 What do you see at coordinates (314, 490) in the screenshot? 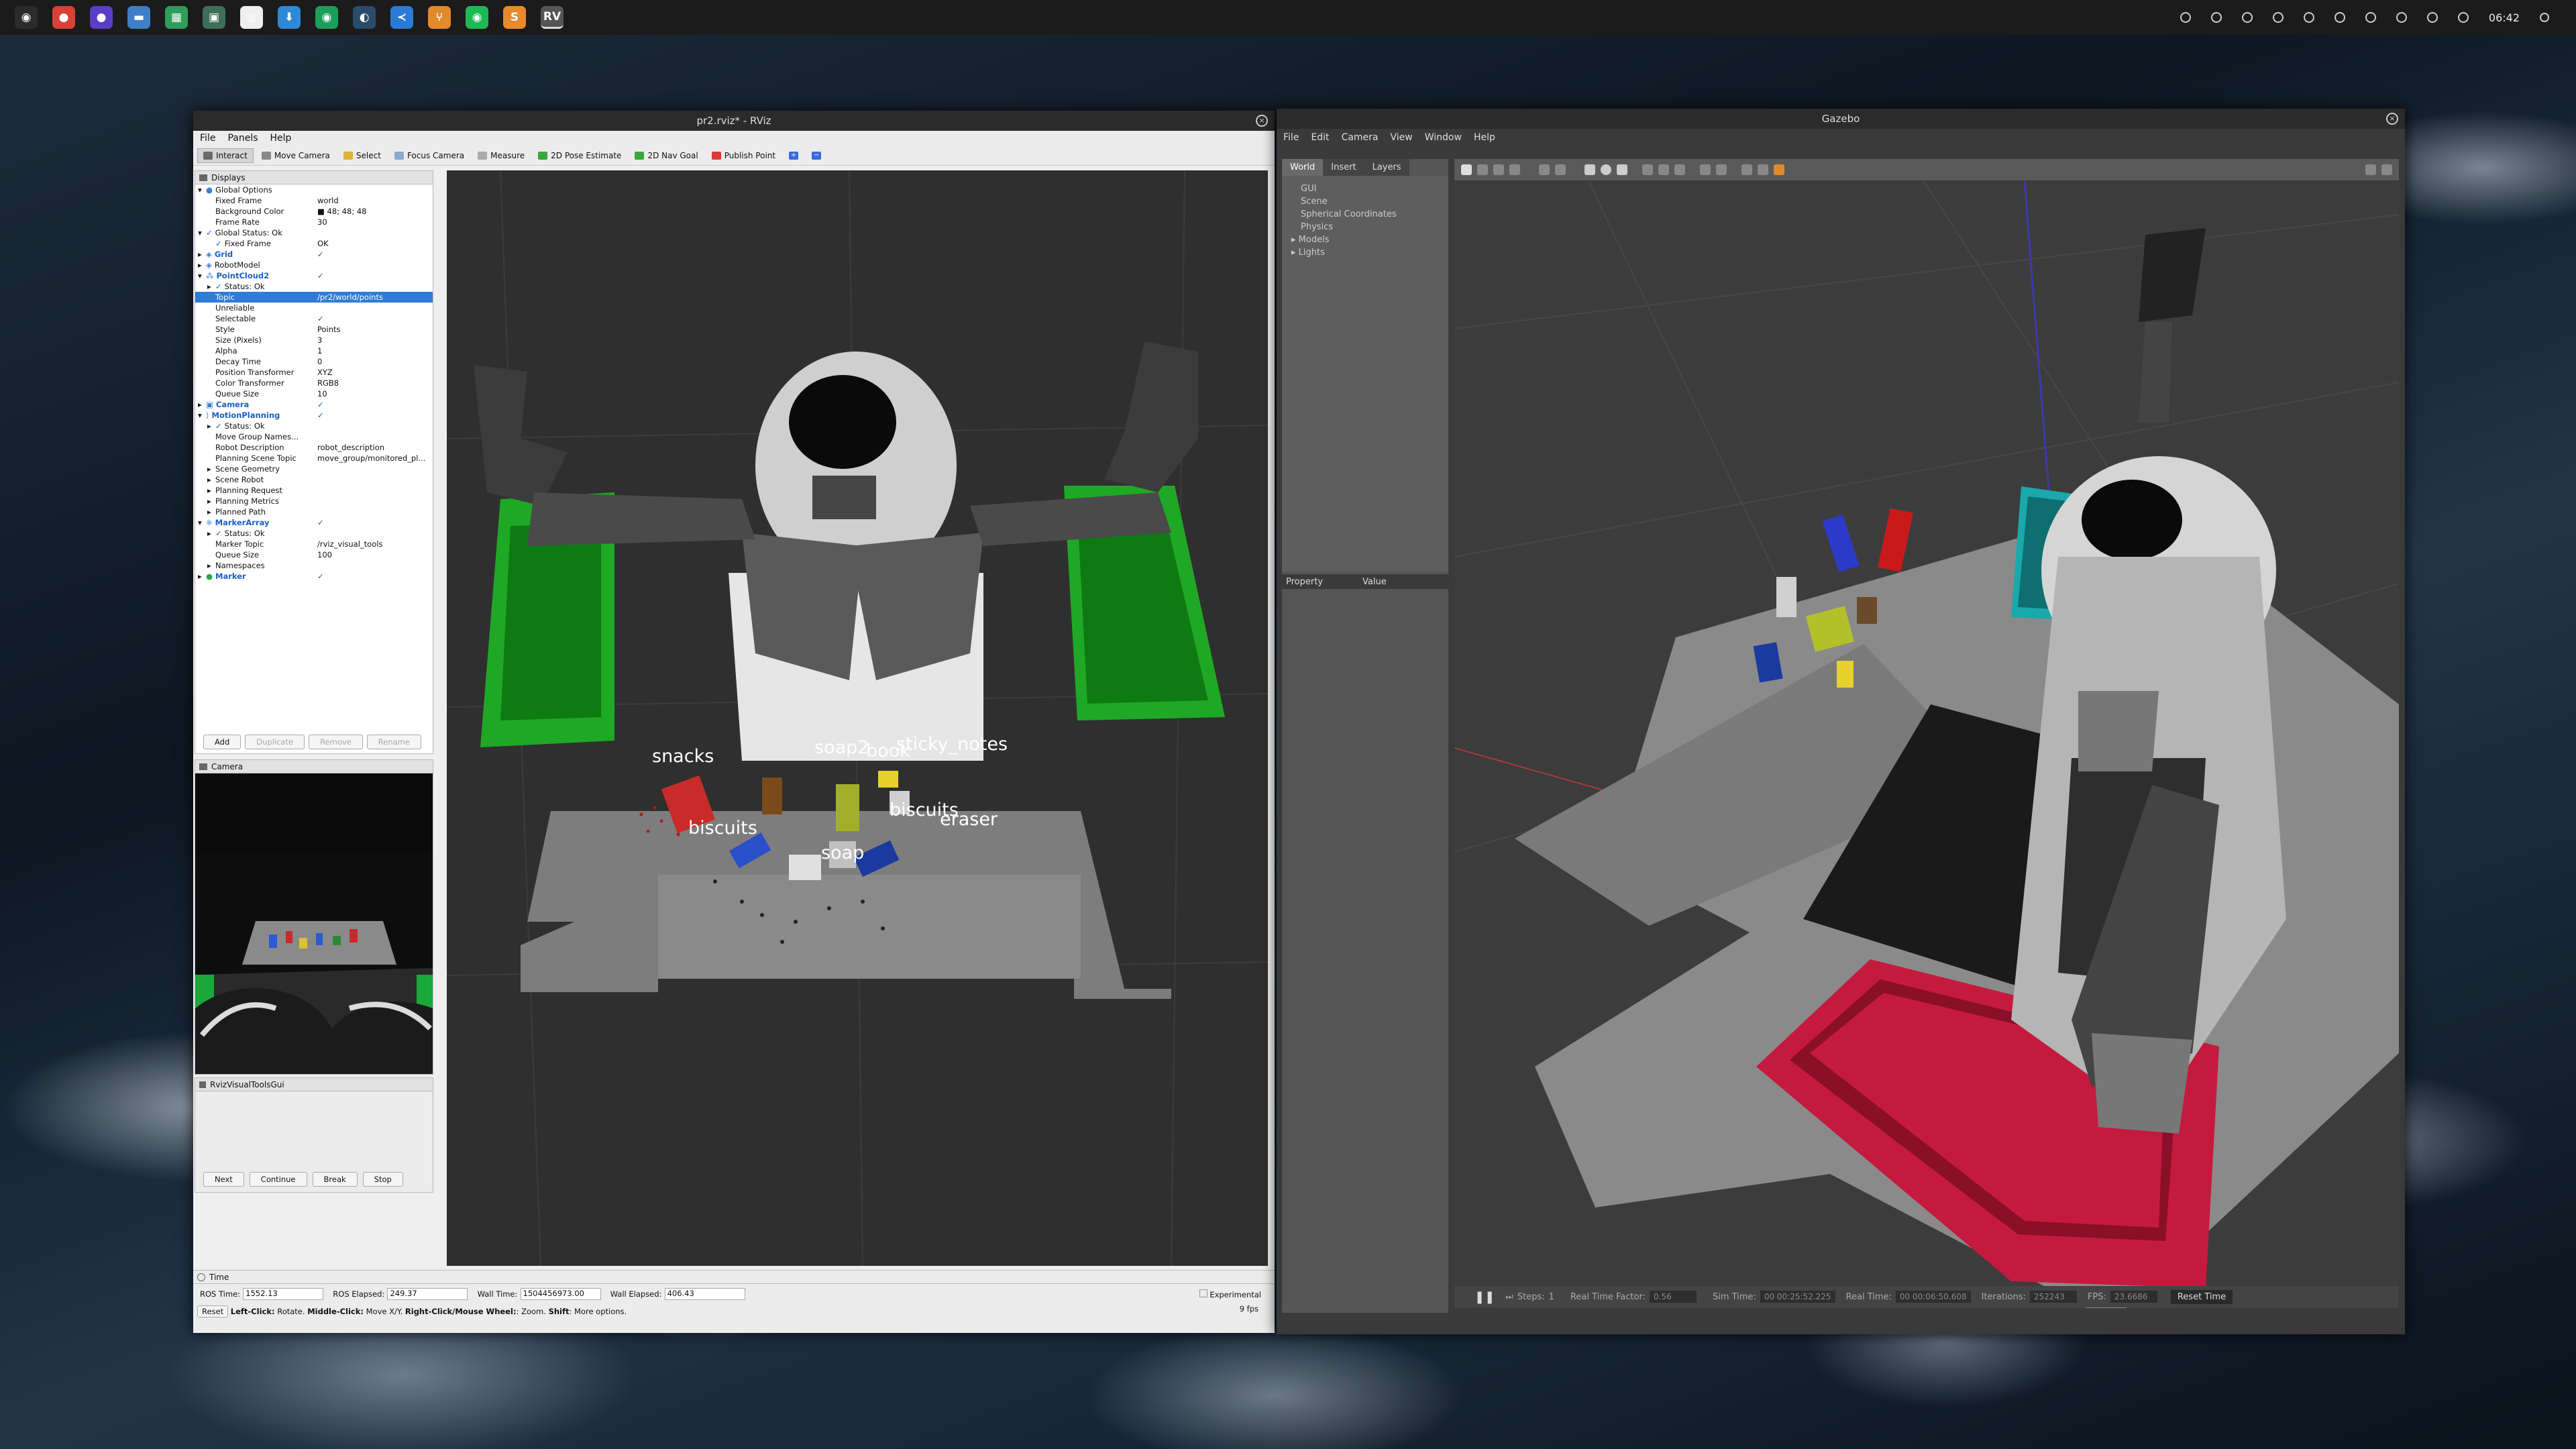
I see `tree-row: ▸ Planning Request` at bounding box center [314, 490].